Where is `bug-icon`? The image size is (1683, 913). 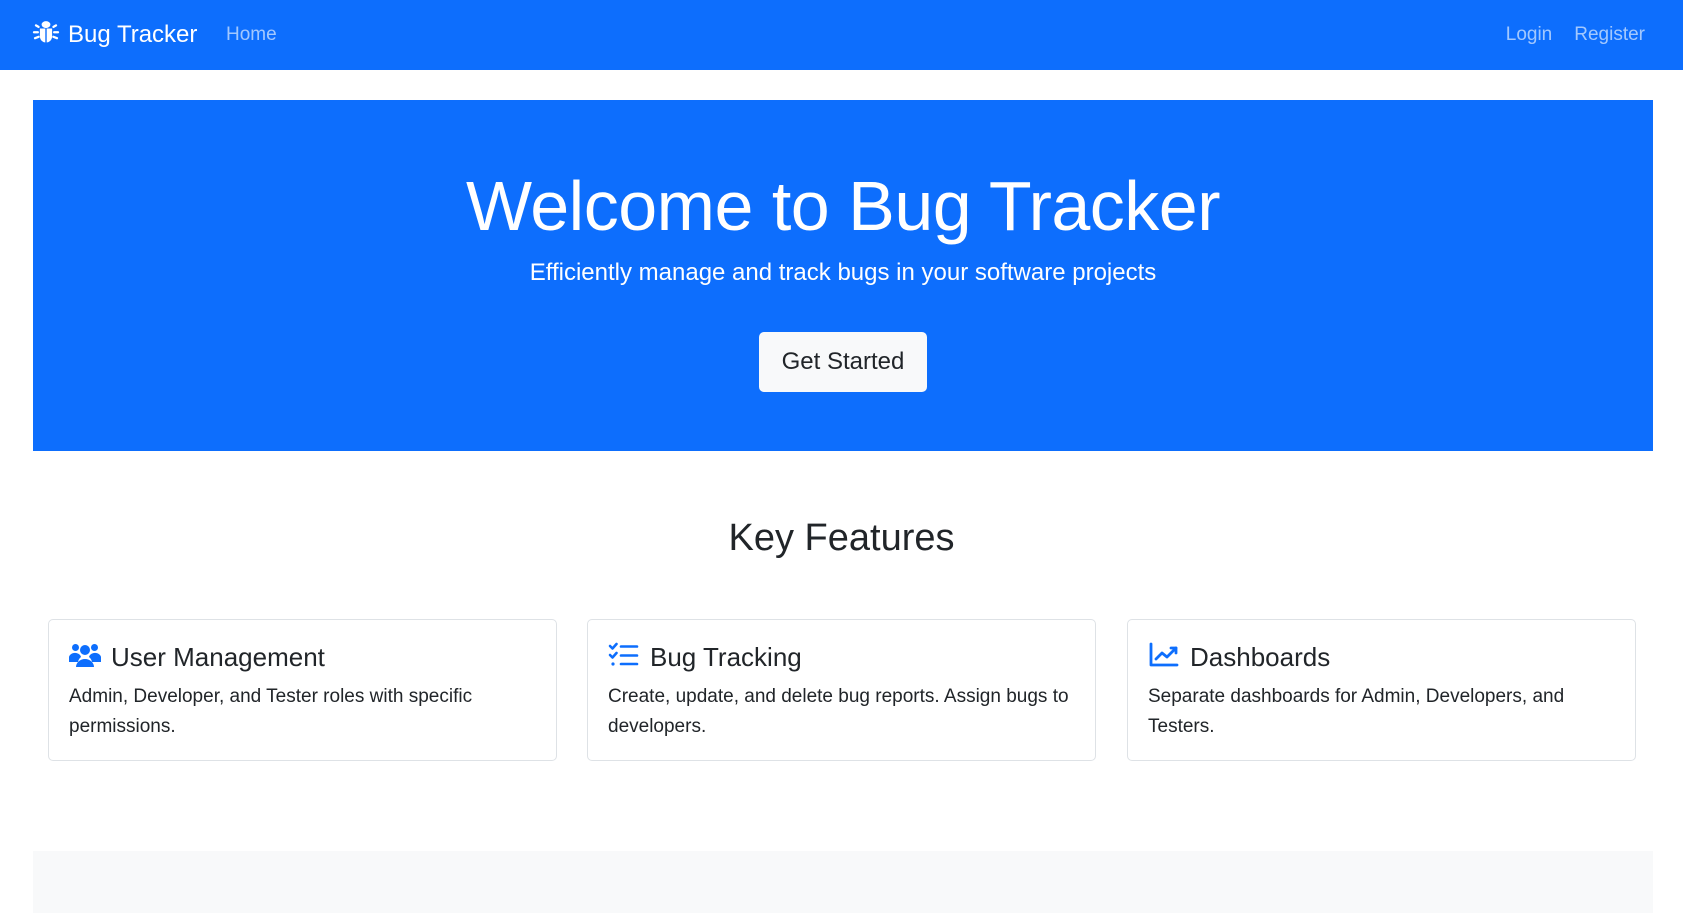
bug-icon is located at coordinates (46, 35).